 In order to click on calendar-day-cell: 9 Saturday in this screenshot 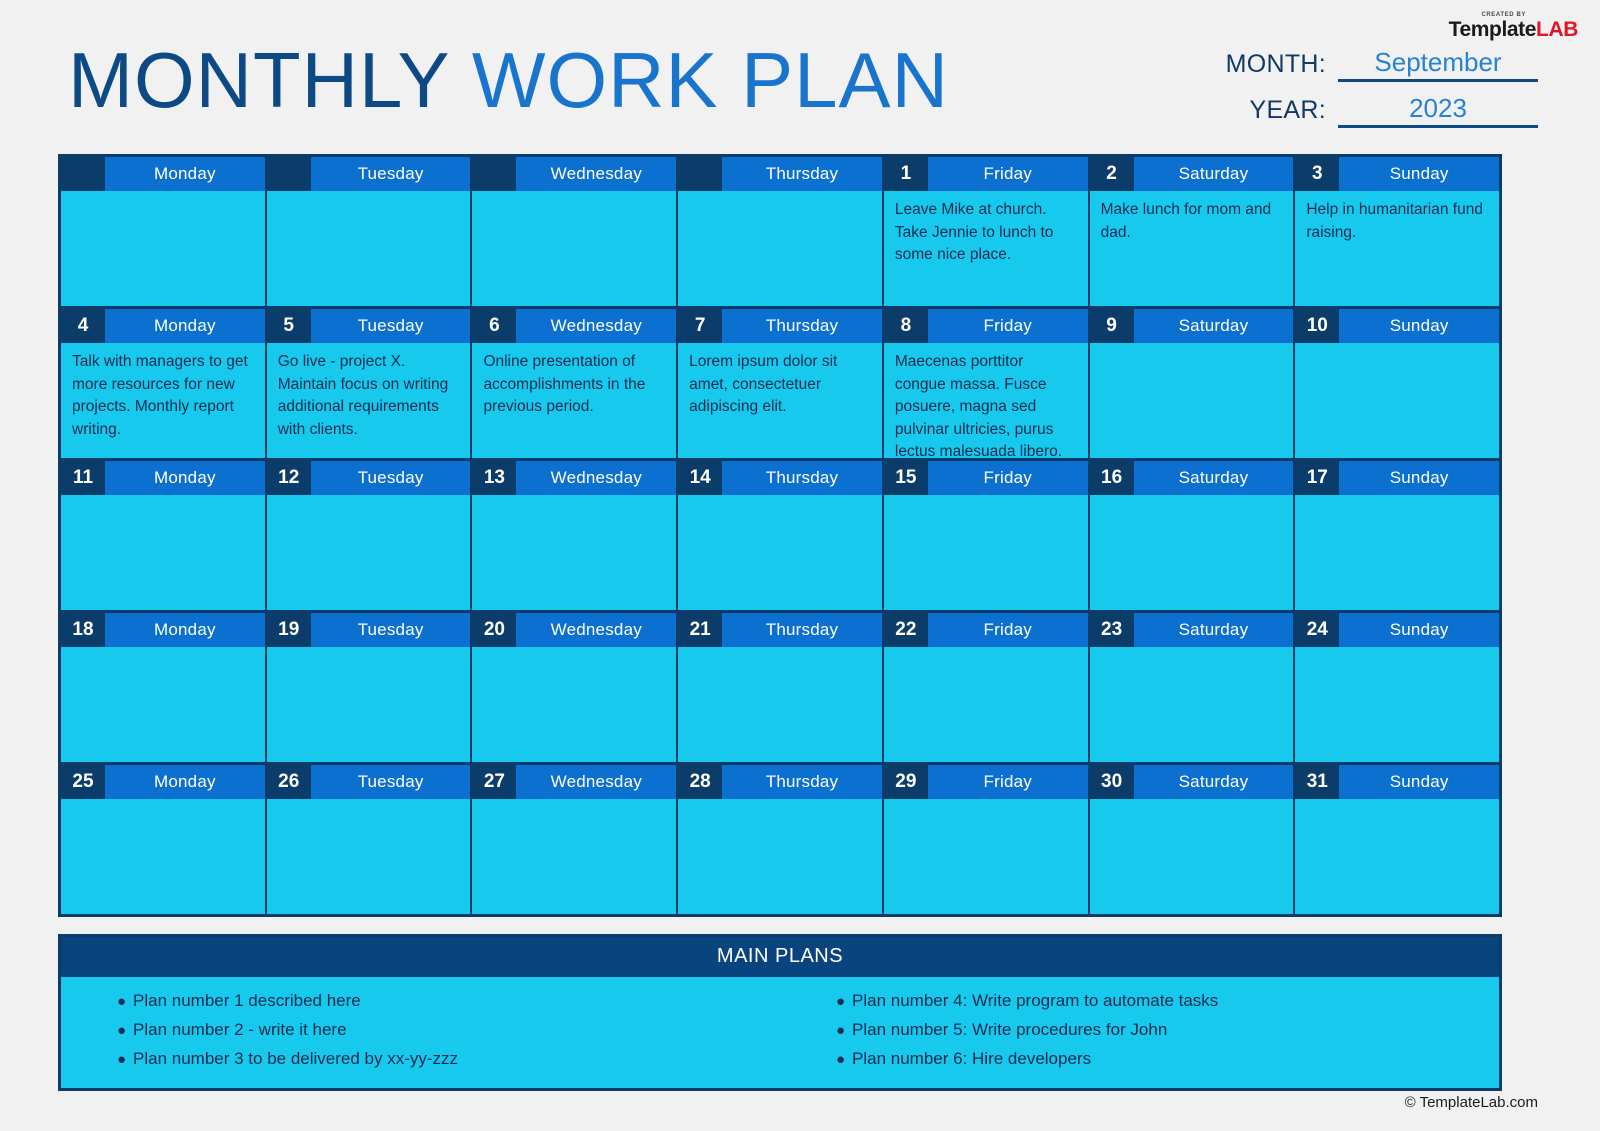, I will do `click(1190, 383)`.